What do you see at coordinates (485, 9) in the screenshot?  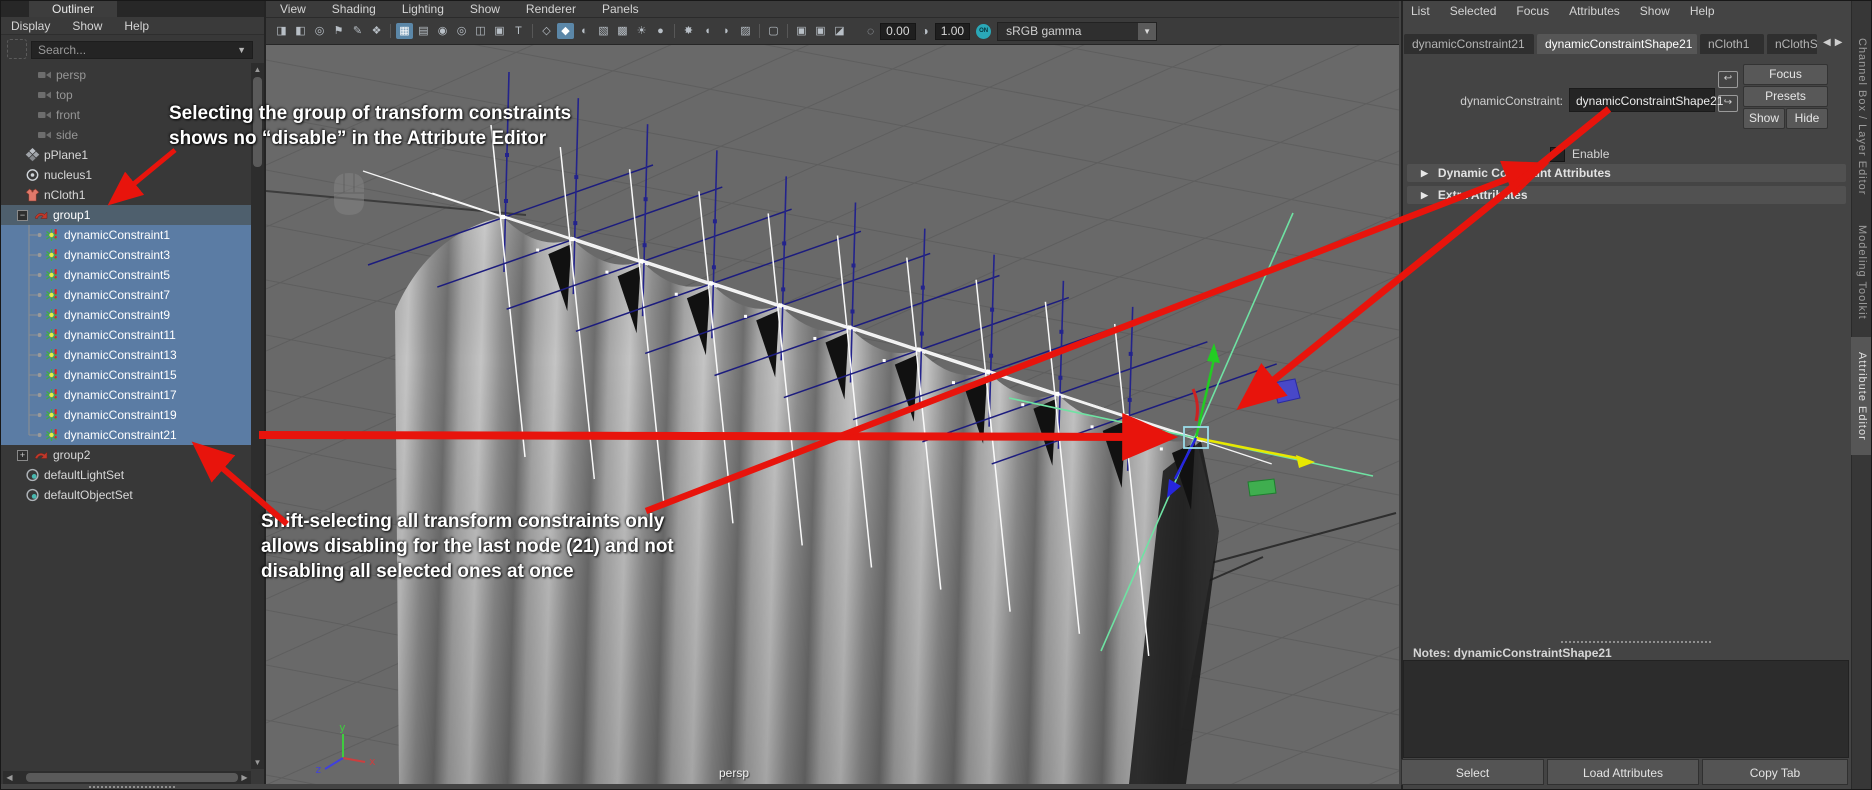 I see `viewport-menu-show: Show` at bounding box center [485, 9].